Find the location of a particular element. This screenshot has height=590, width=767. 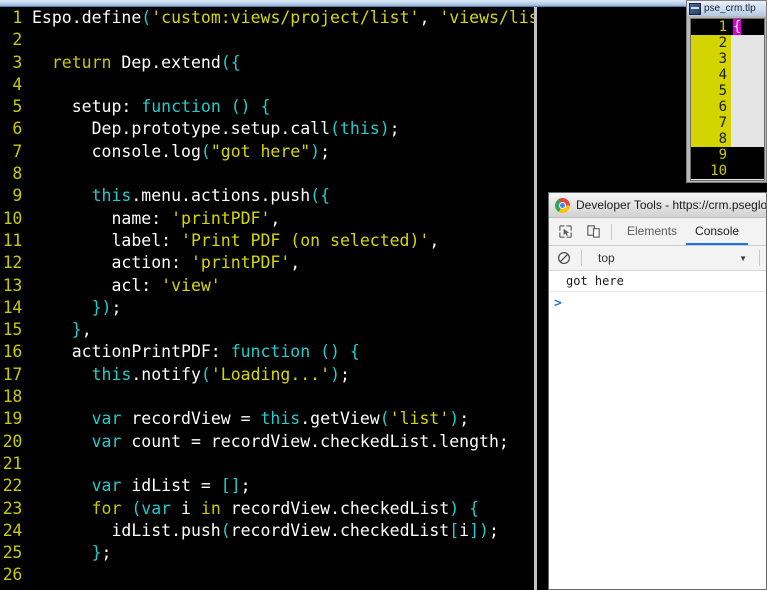

secondary-editor-line: 5 is located at coordinates (727, 91).